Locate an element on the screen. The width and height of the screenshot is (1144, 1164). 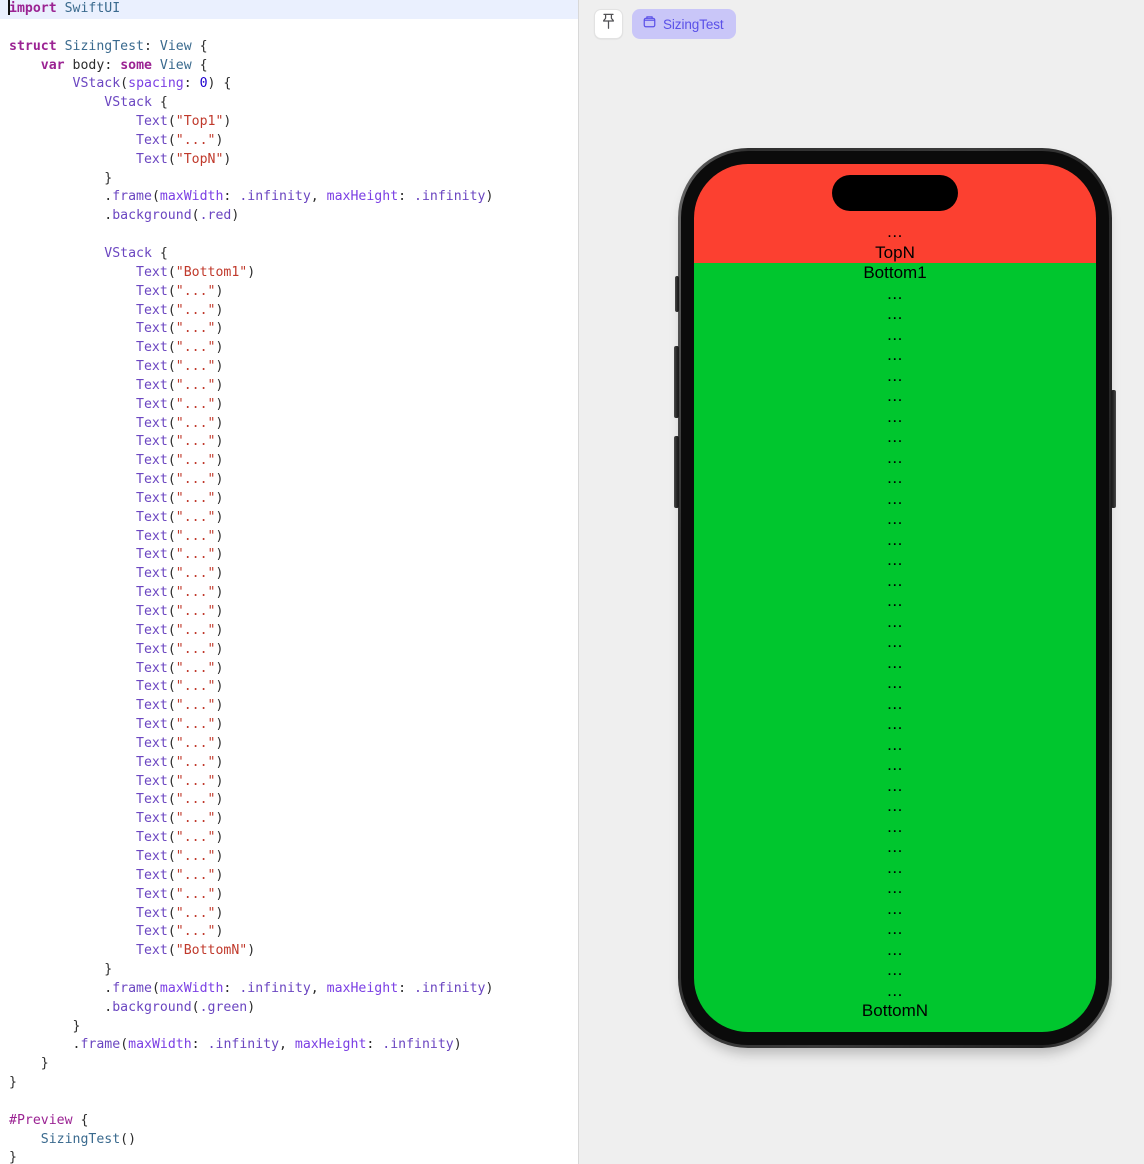
code-line: Text("Top1") is located at coordinates (289, 122).